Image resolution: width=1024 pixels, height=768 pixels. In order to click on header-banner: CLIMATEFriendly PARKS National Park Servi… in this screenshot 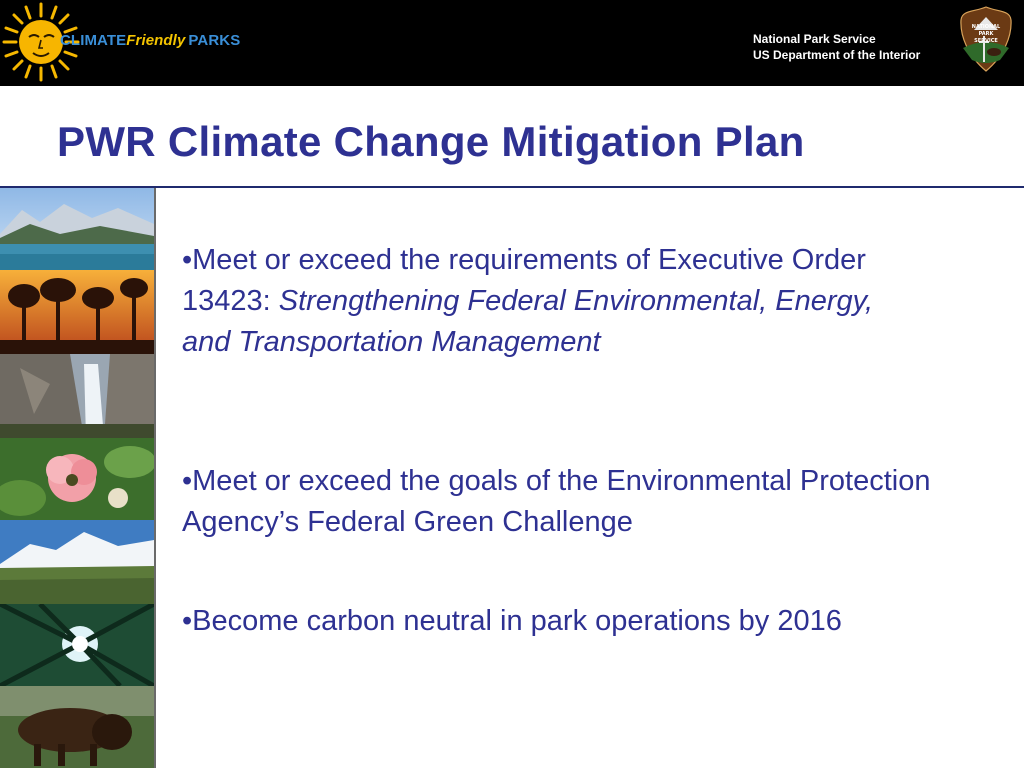, I will do `click(512, 43)`.